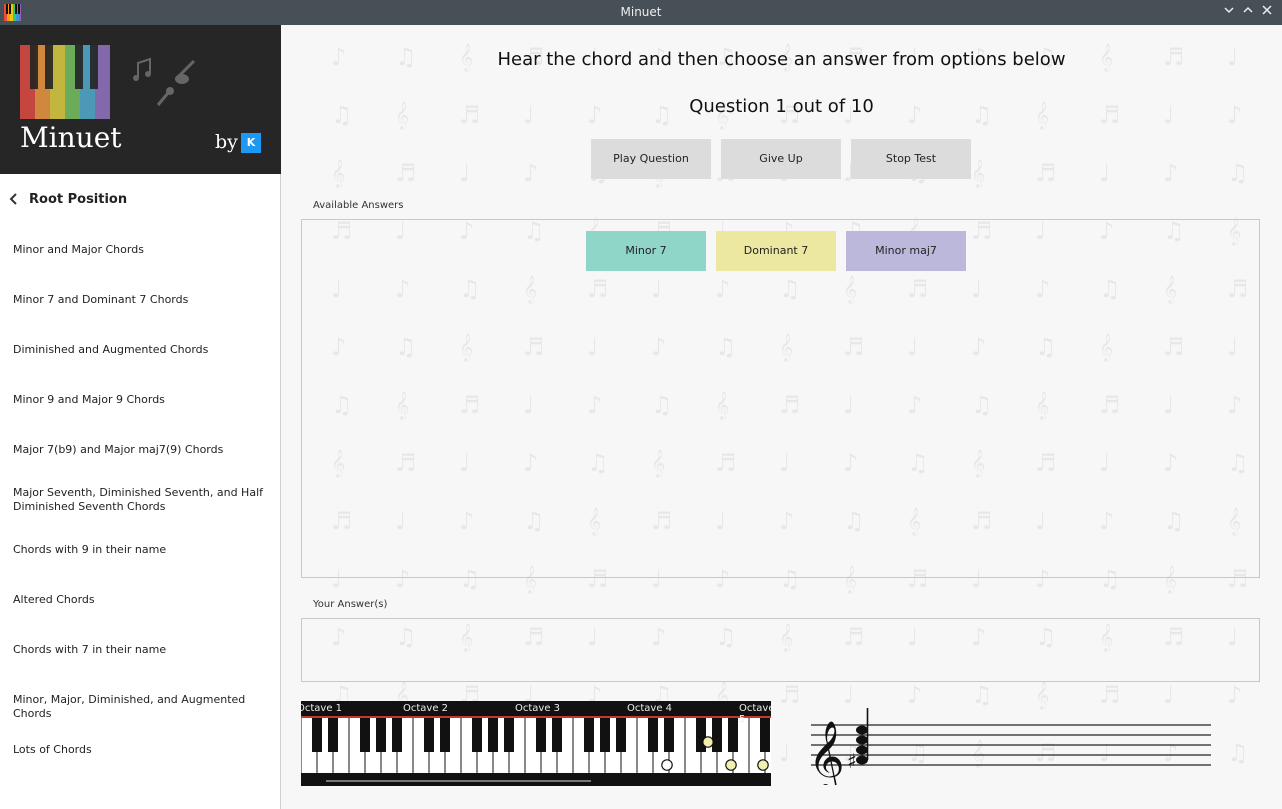  I want to click on music-doodle-icon, so click(164, 81).